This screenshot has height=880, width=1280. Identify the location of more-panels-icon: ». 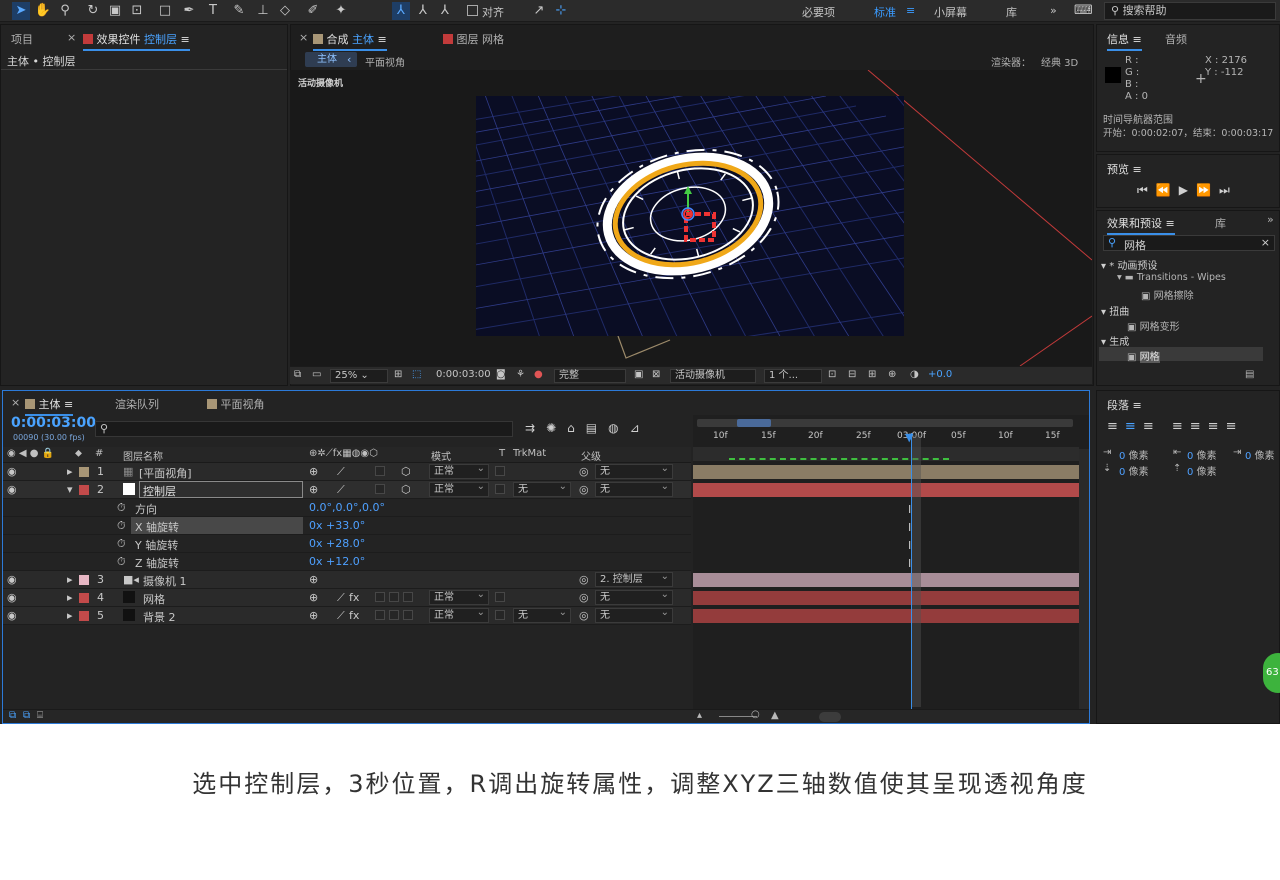
(1270, 219).